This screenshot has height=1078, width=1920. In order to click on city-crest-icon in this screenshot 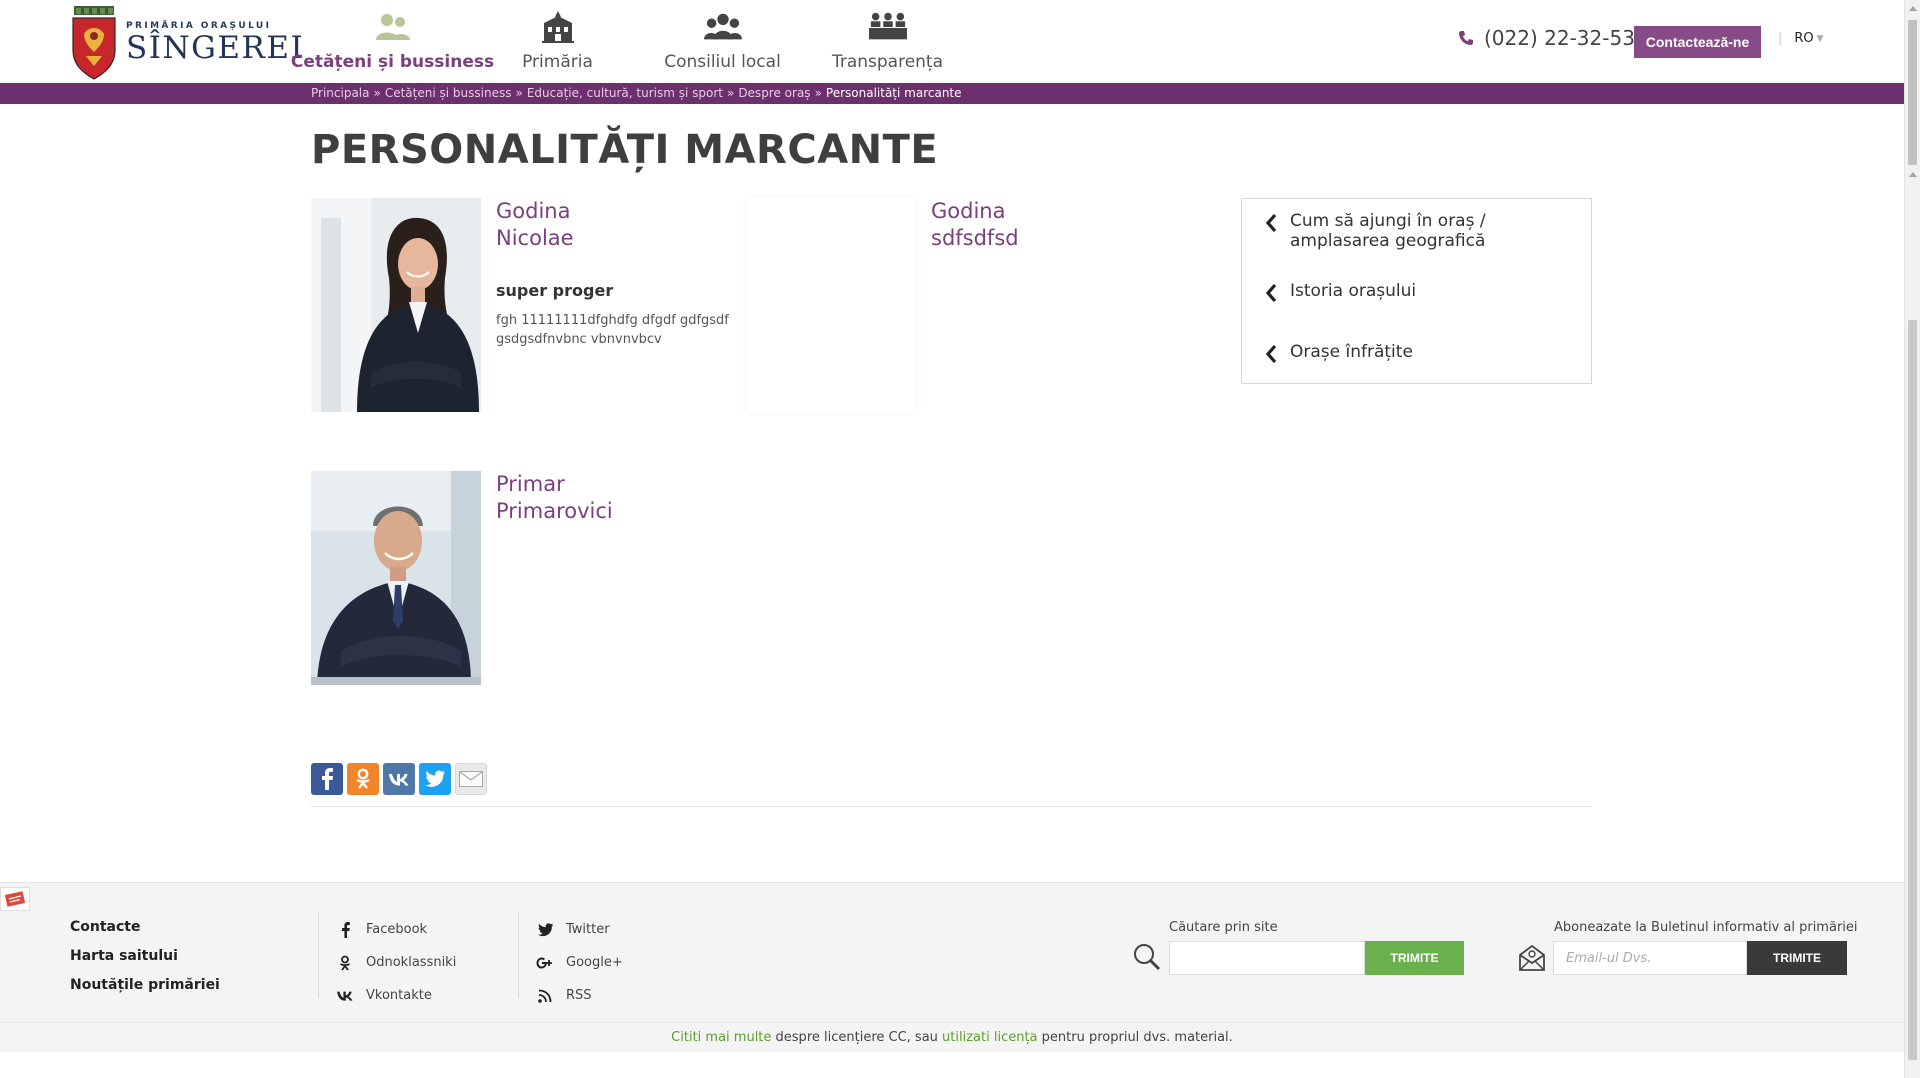, I will do `click(94, 43)`.